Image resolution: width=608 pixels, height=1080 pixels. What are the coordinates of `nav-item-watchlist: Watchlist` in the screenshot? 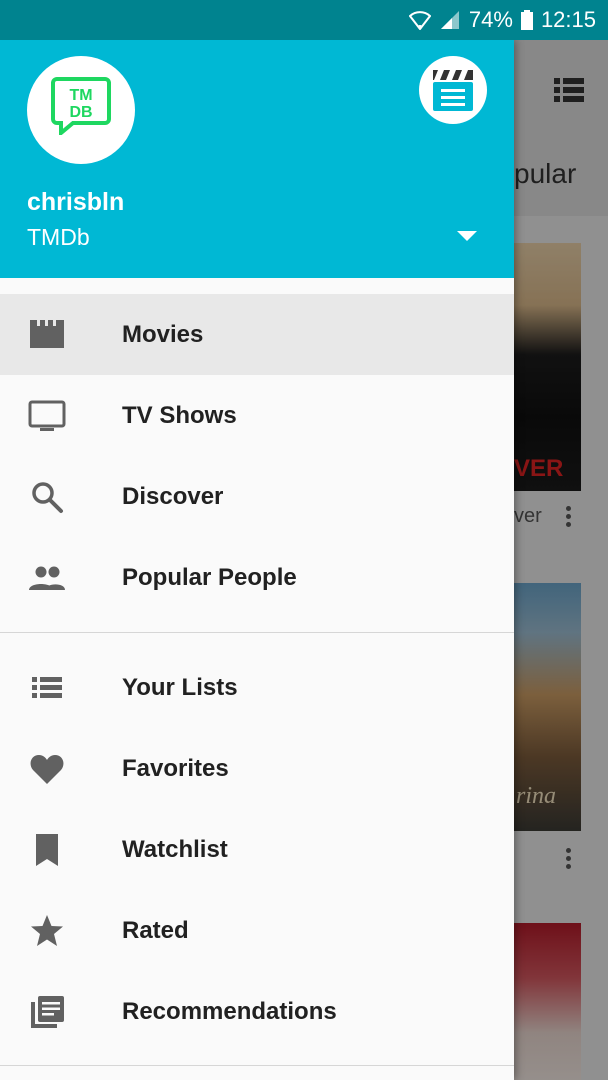 It's located at (257, 849).